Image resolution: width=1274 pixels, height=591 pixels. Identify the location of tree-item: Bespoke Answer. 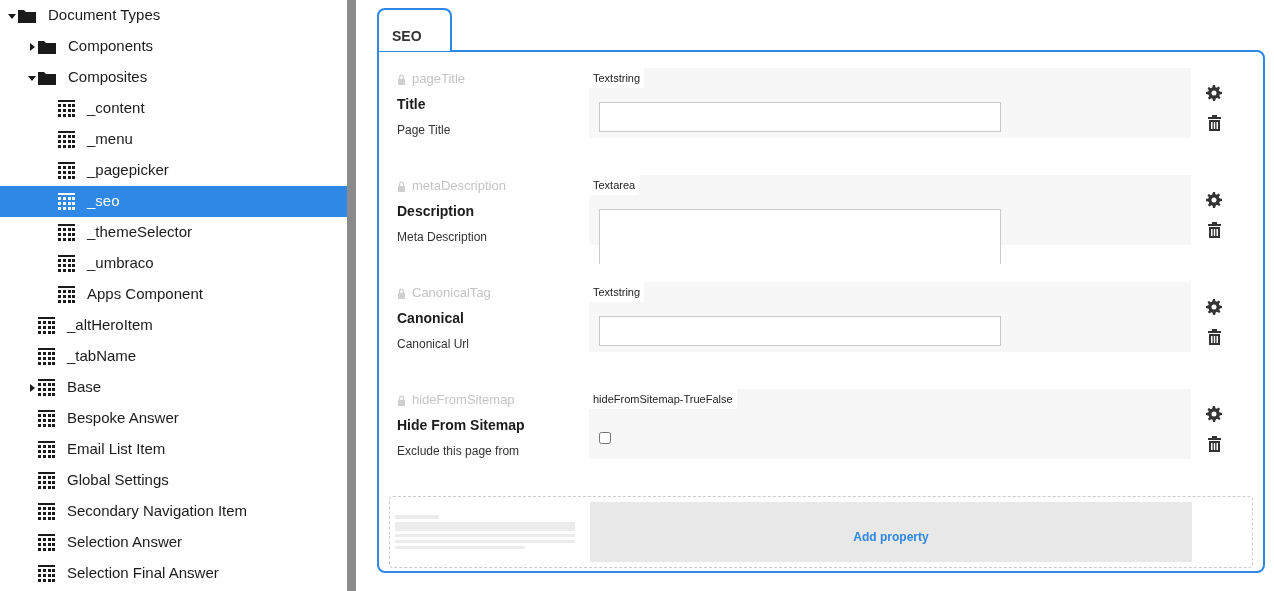
(173, 418).